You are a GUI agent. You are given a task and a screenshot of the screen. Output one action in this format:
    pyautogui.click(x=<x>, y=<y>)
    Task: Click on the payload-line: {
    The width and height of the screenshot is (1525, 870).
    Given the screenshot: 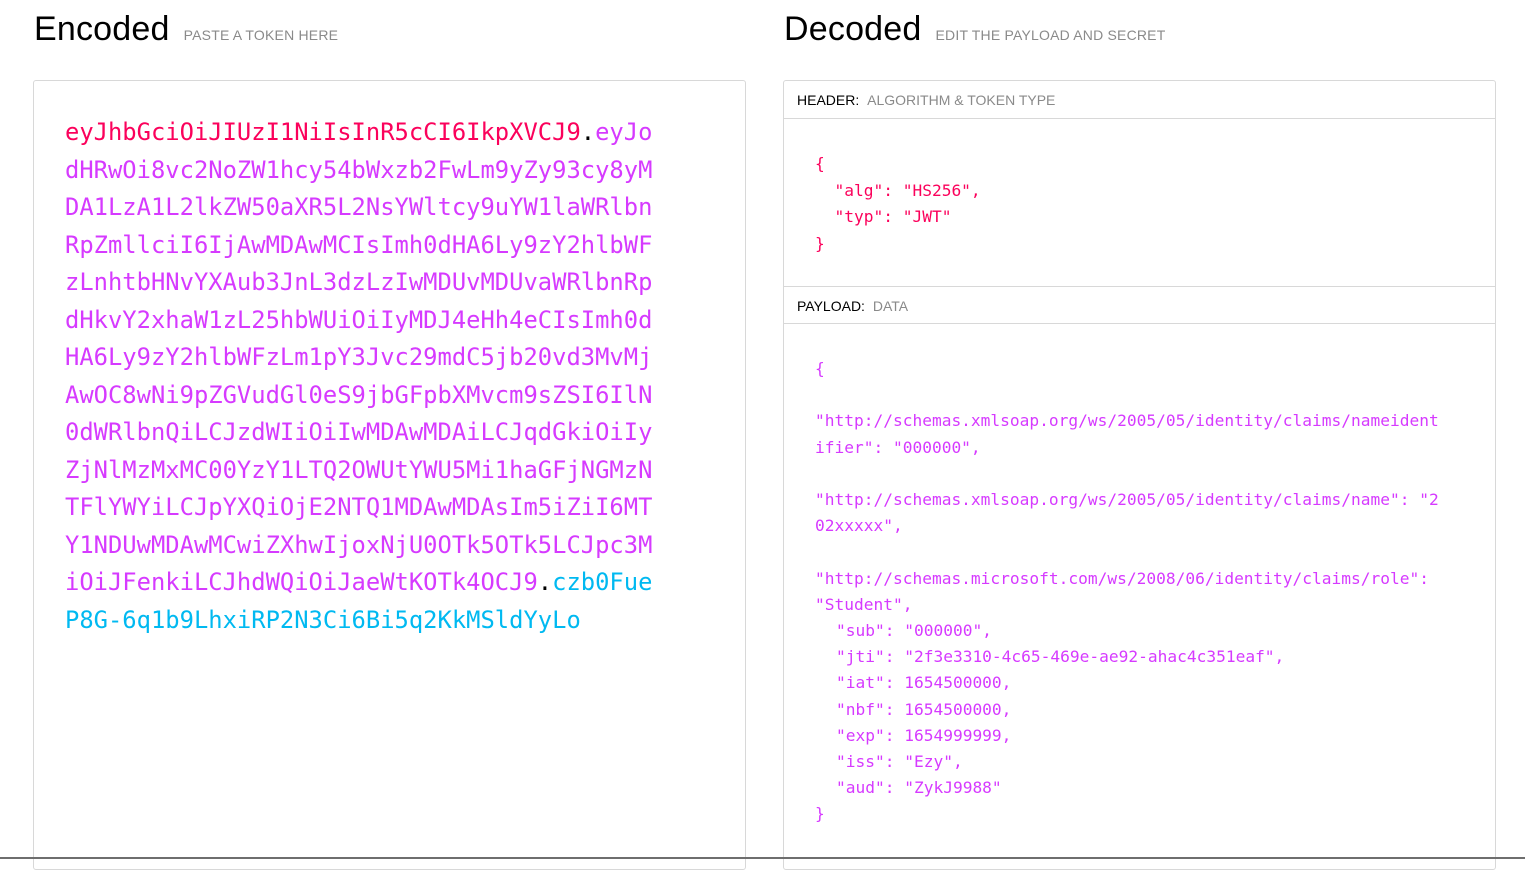 What is the action you would take?
    pyautogui.click(x=820, y=368)
    